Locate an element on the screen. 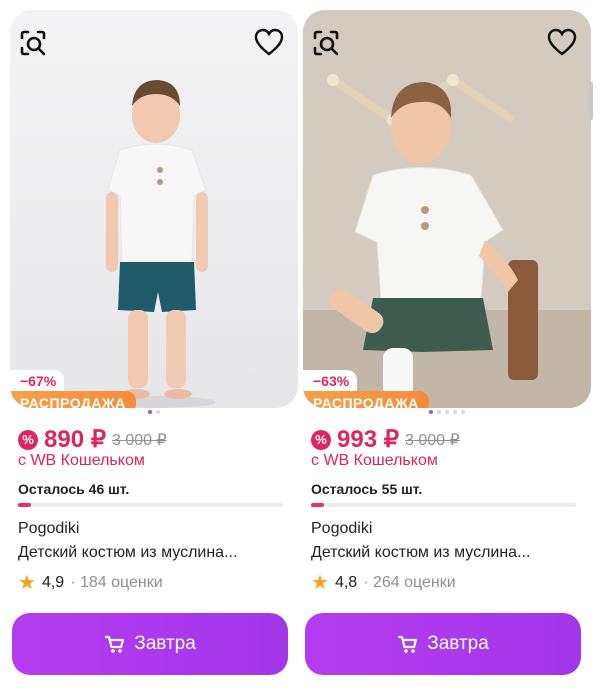 This screenshot has height=699, width=600. rating-value: 4,8 is located at coordinates (346, 582).